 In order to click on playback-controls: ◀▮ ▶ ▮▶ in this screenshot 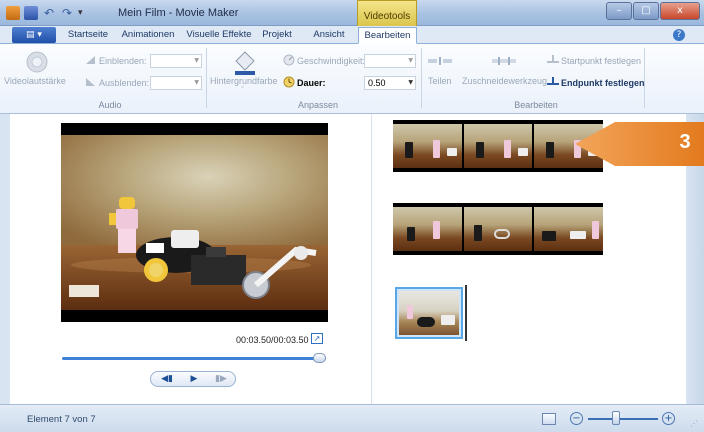, I will do `click(193, 379)`.